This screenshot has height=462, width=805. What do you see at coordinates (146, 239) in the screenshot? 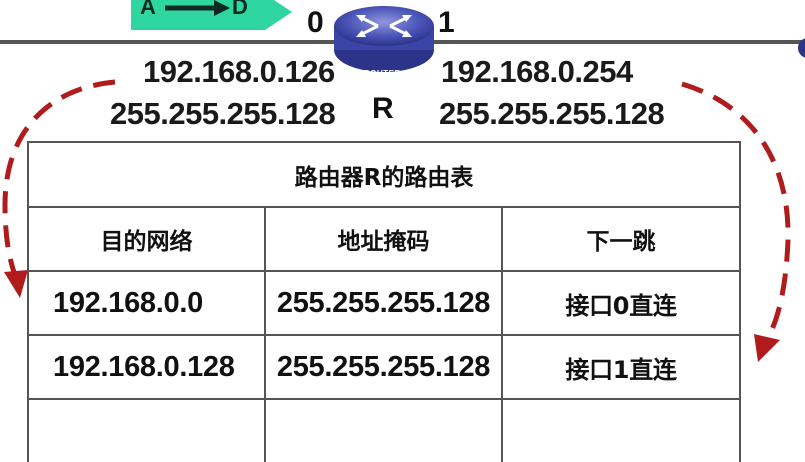
I see `header-destination-network: 目的网络` at bounding box center [146, 239].